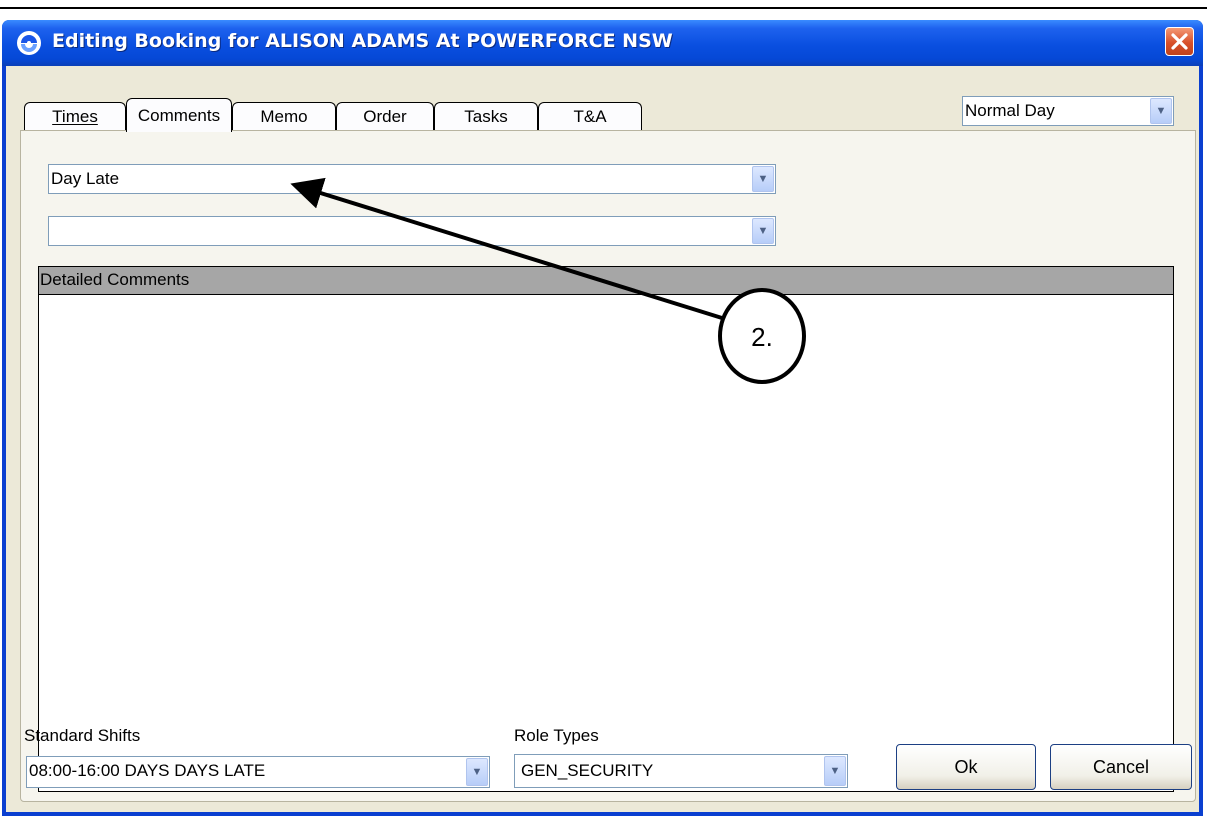  I want to click on tab-ta-label: T&A, so click(590, 116).